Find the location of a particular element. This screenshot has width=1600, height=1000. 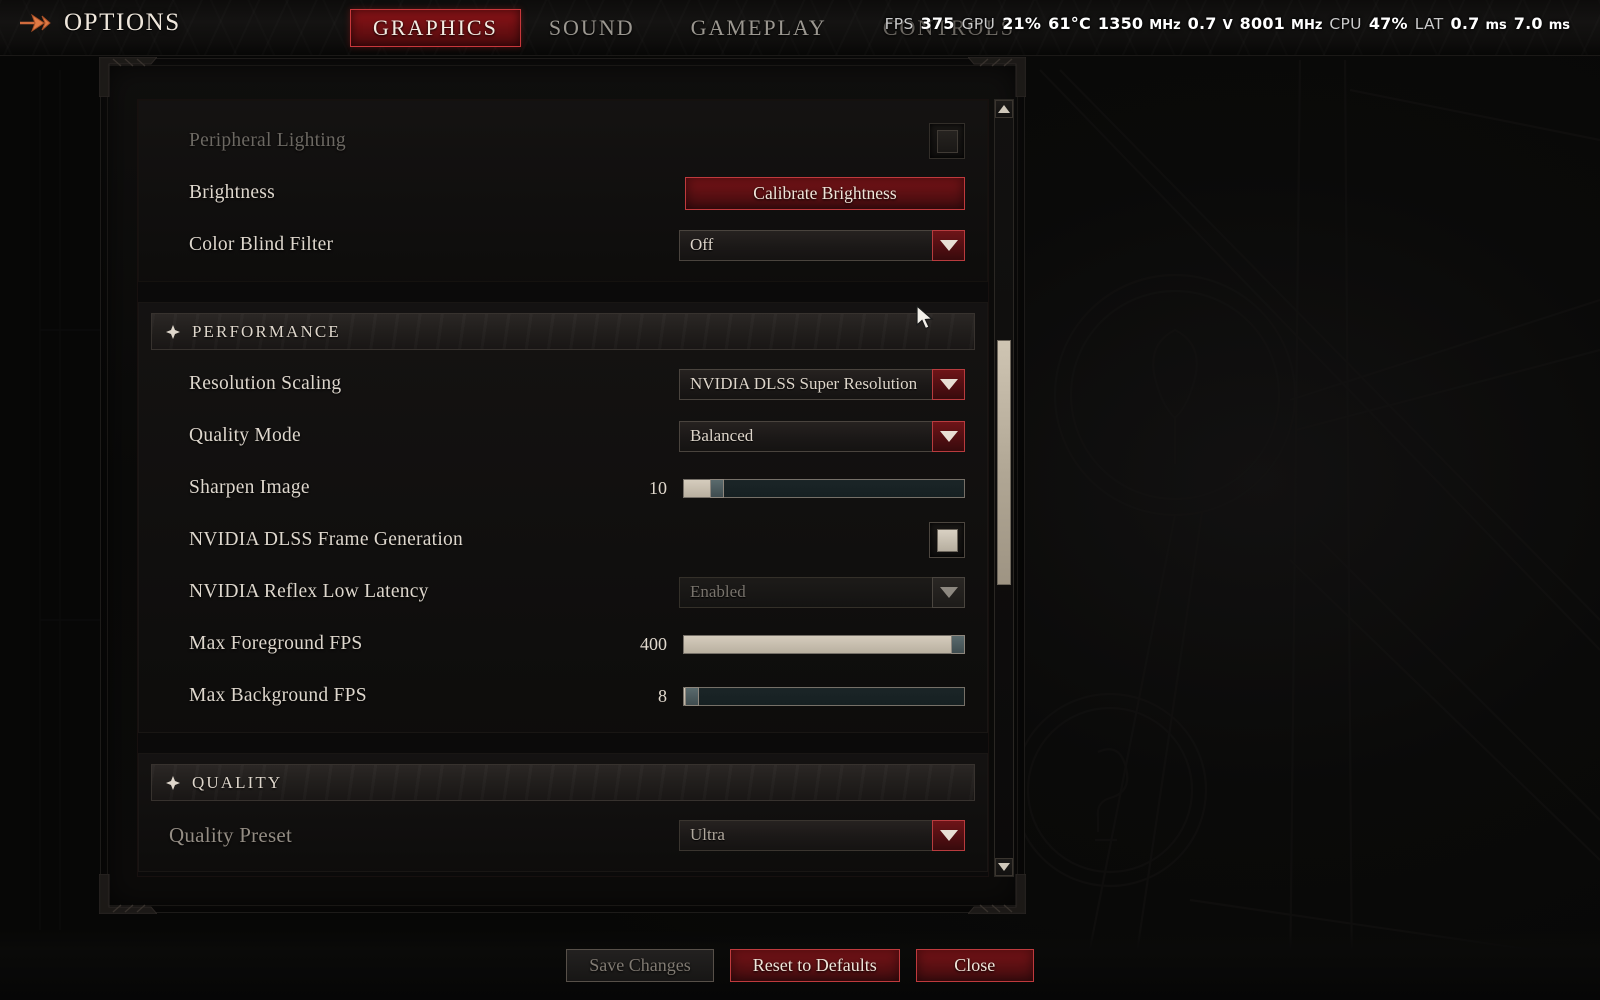

brightness-control: Calibrate Brightness is located at coordinates (825, 193).